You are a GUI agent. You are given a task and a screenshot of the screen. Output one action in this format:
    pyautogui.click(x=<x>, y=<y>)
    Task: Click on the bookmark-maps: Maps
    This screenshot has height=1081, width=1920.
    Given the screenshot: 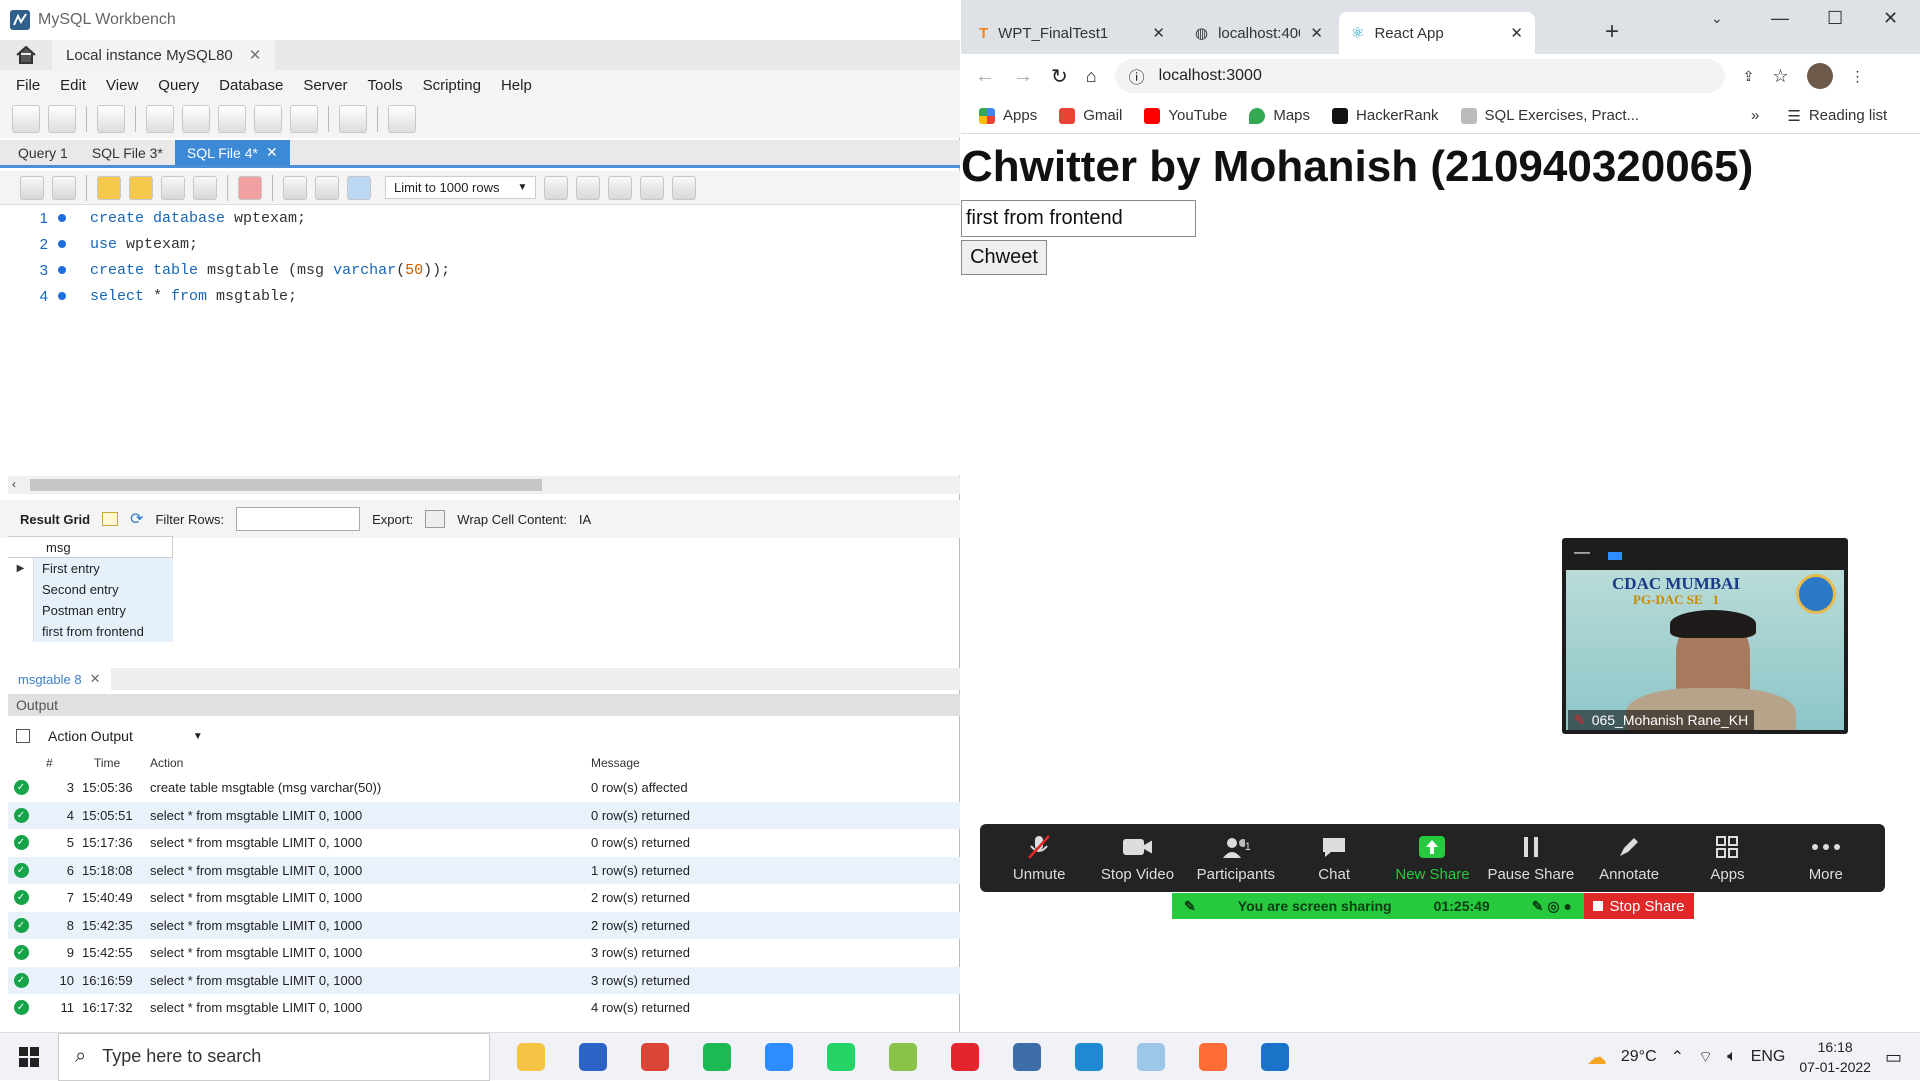 What is the action you would take?
    pyautogui.click(x=1279, y=115)
    